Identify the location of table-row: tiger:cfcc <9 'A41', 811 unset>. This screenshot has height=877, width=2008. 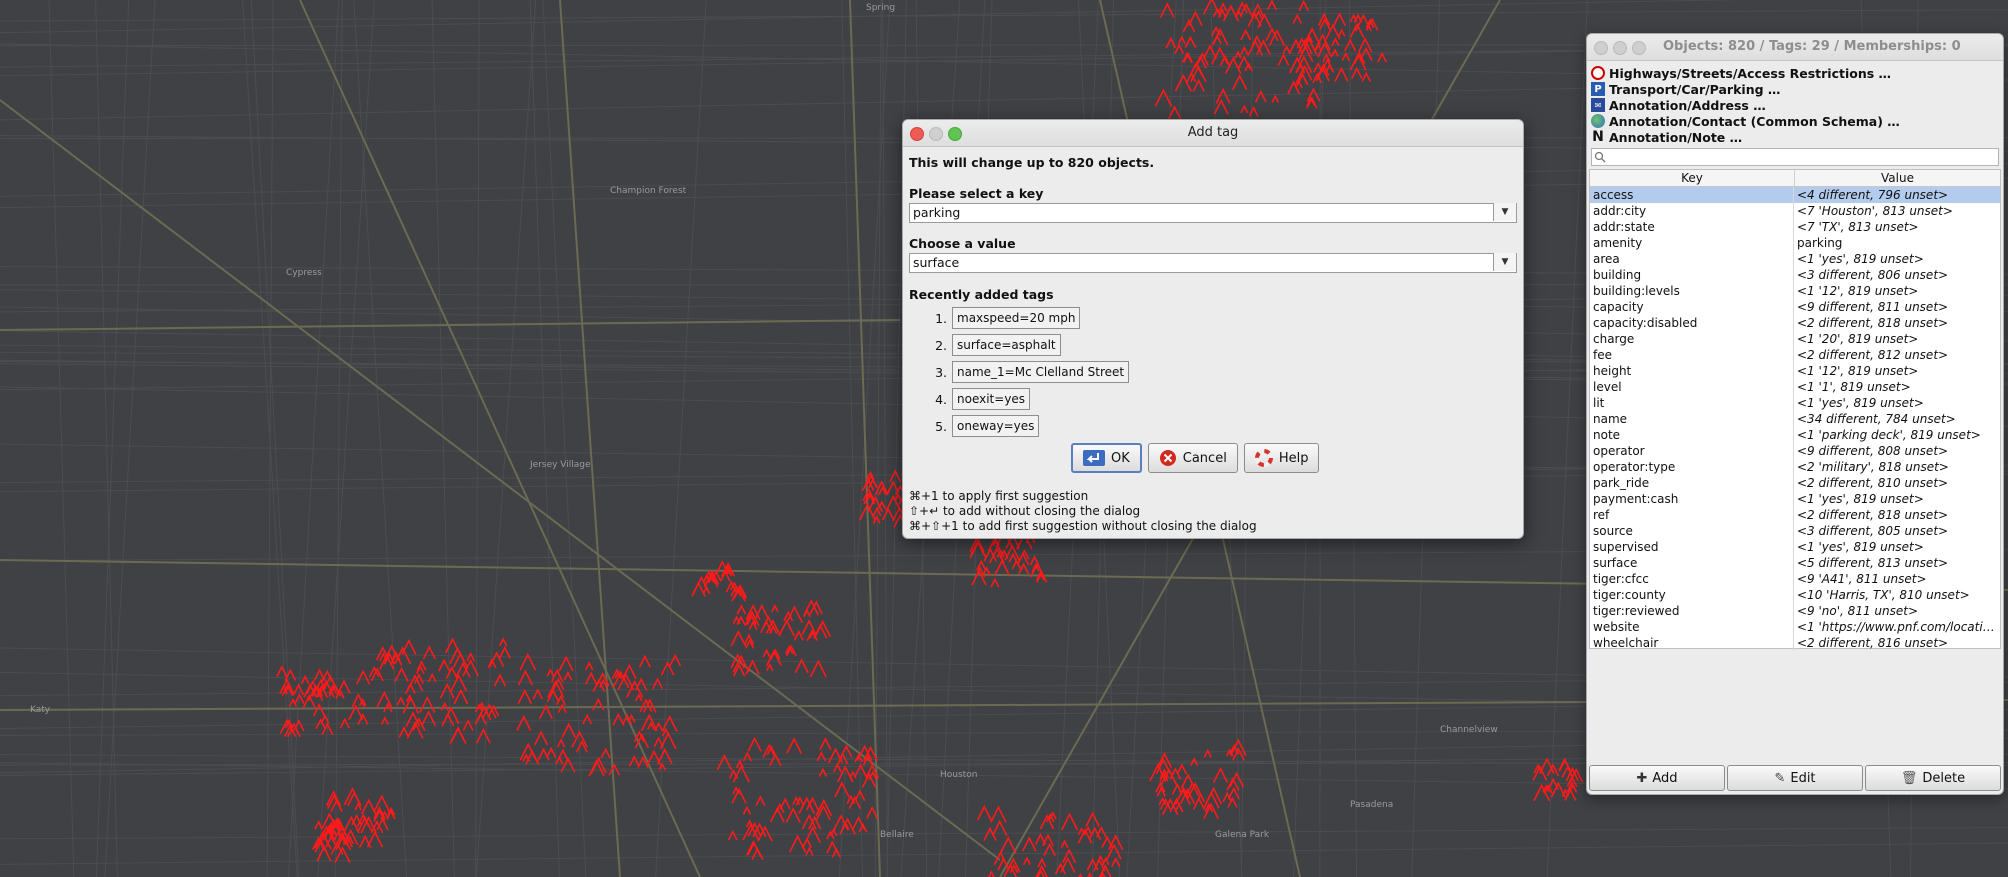
(1795, 579).